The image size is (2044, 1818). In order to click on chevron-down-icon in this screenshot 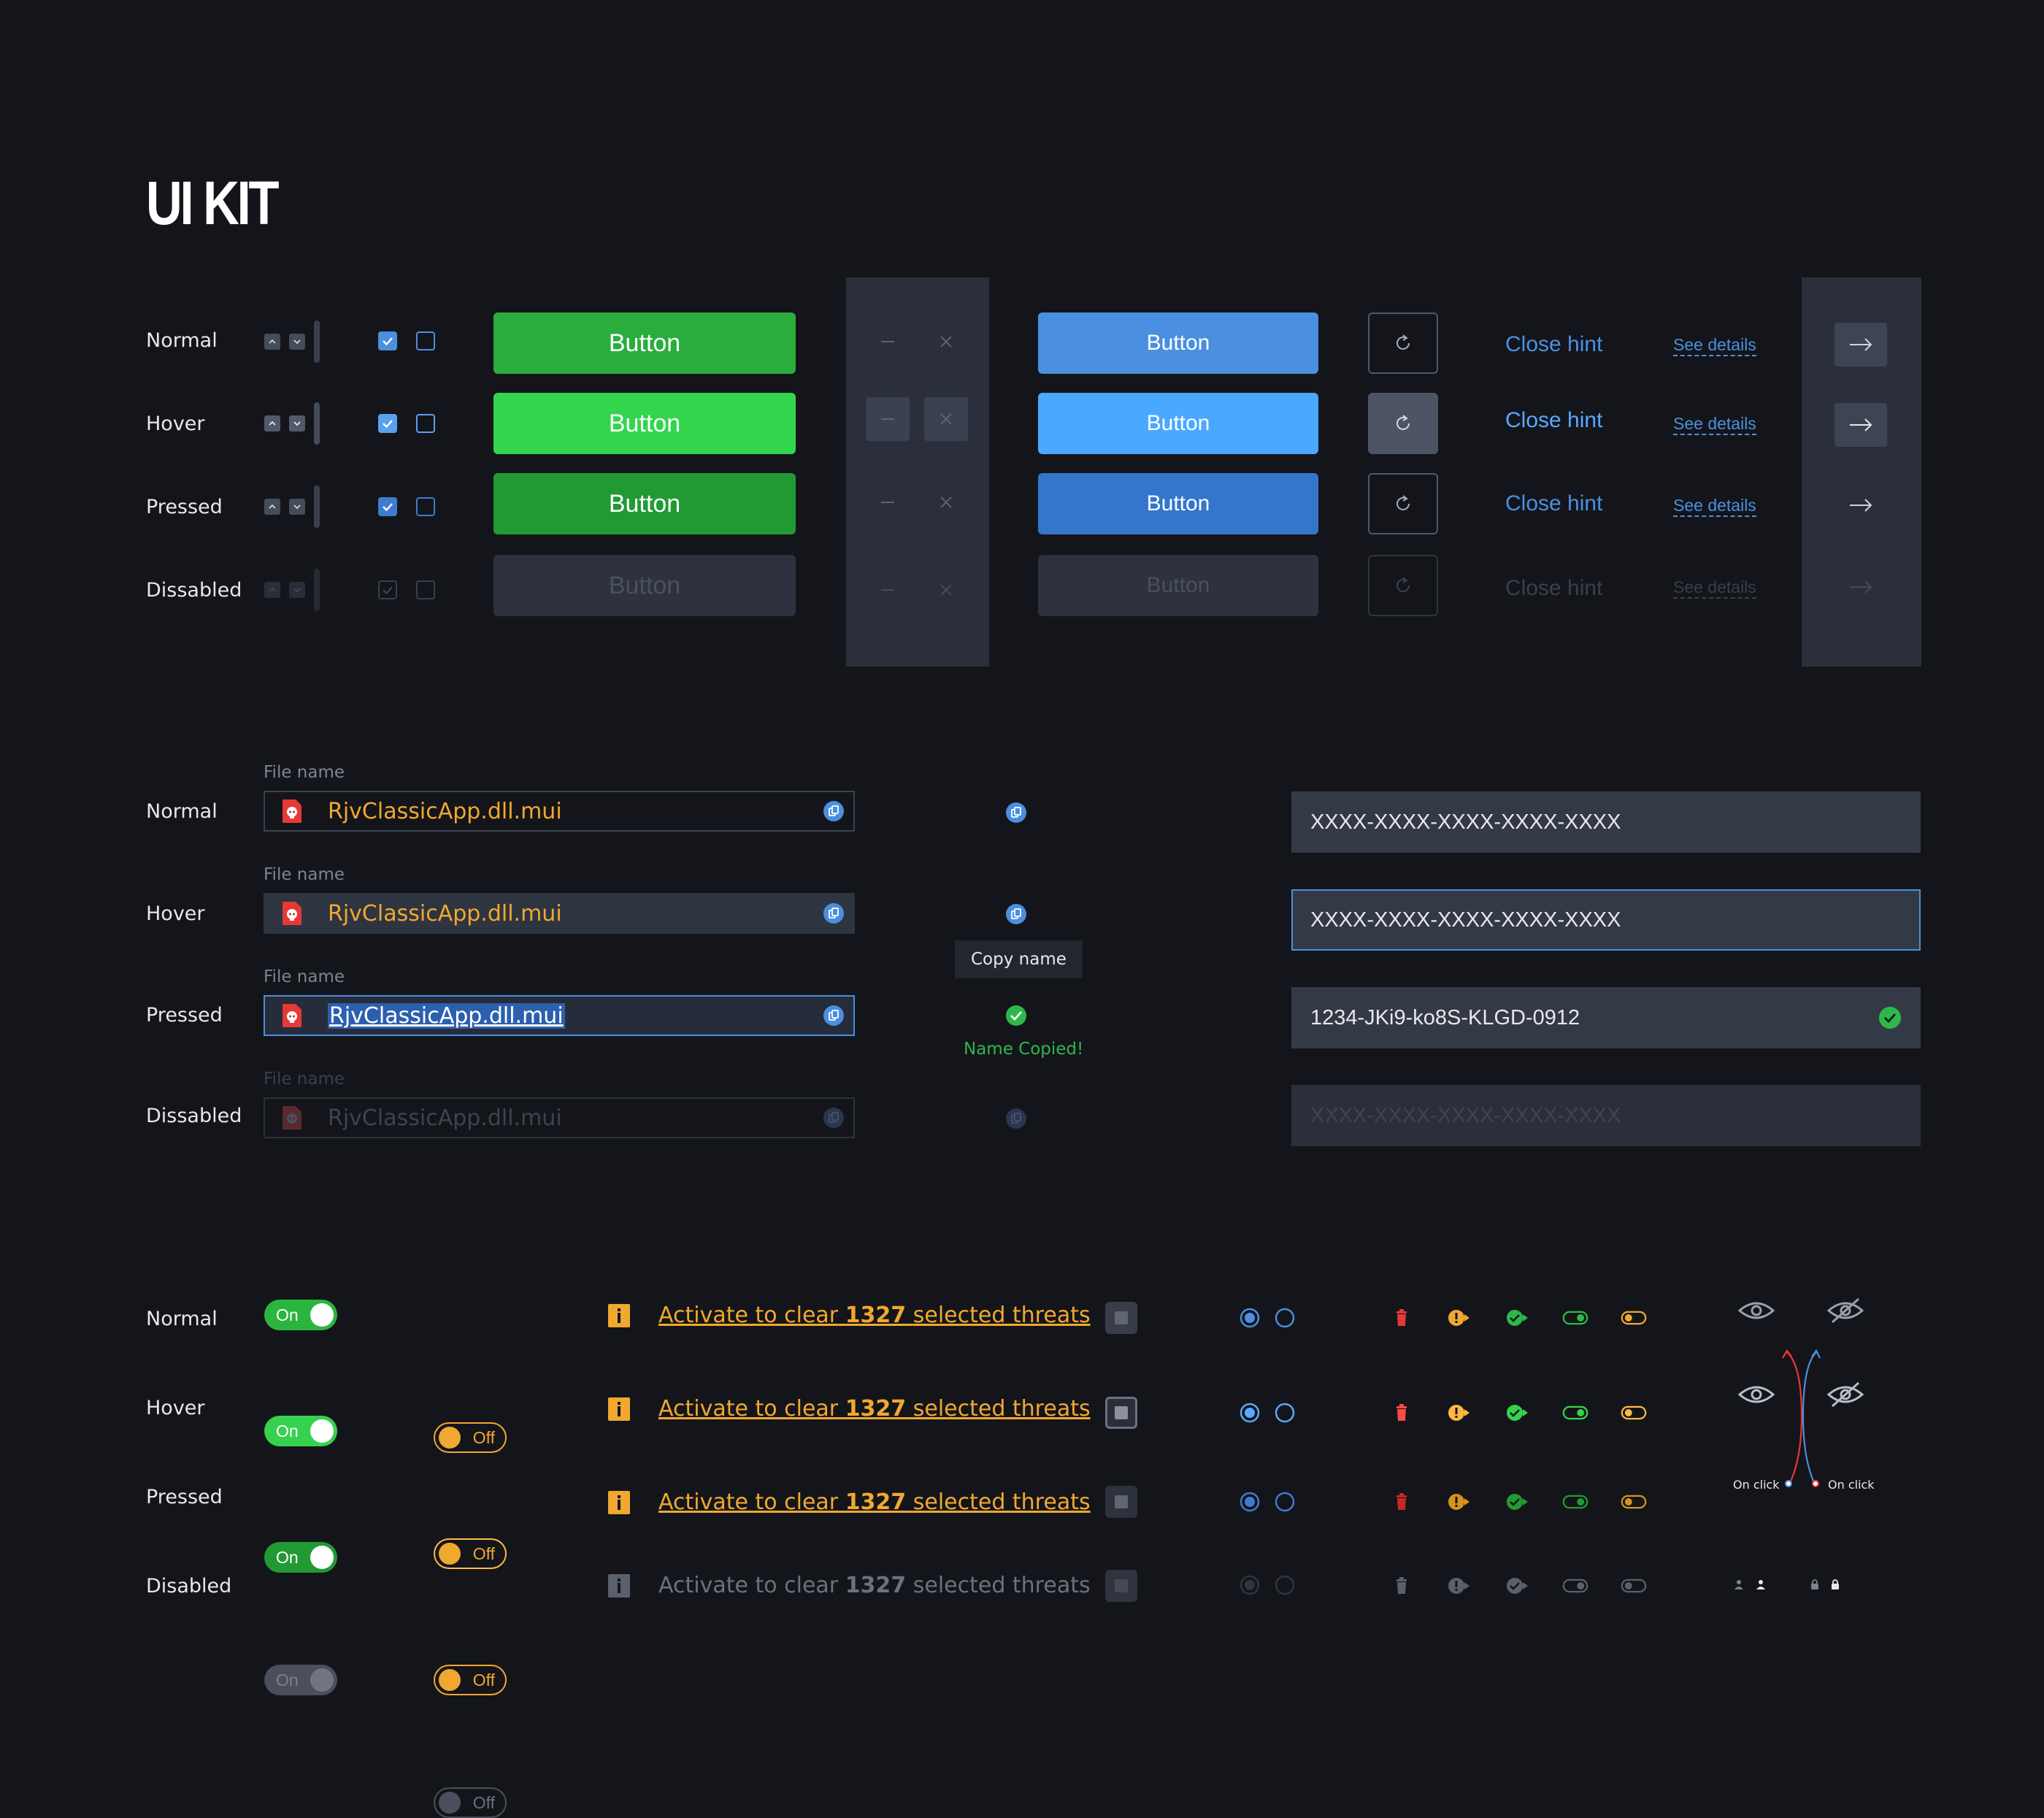, I will do `click(297, 424)`.